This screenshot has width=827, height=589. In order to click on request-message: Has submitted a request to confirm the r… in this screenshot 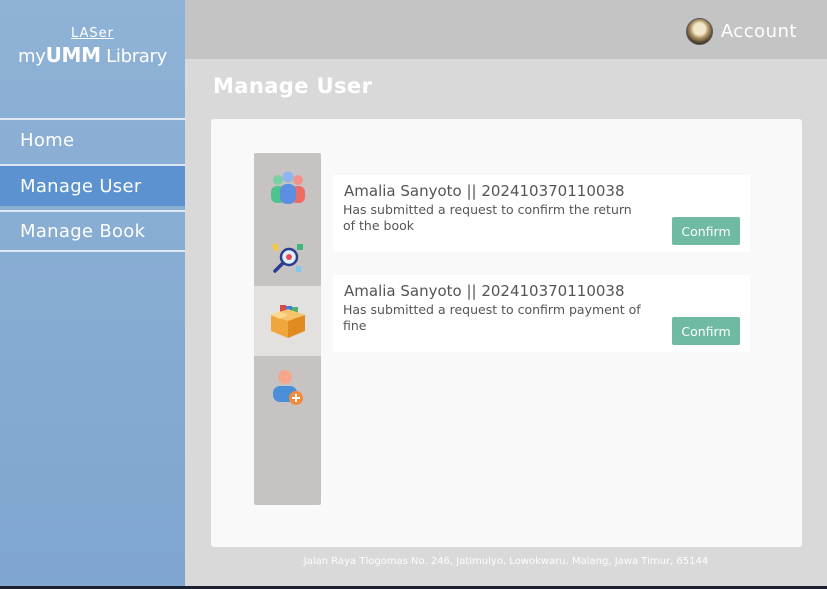, I will do `click(487, 217)`.